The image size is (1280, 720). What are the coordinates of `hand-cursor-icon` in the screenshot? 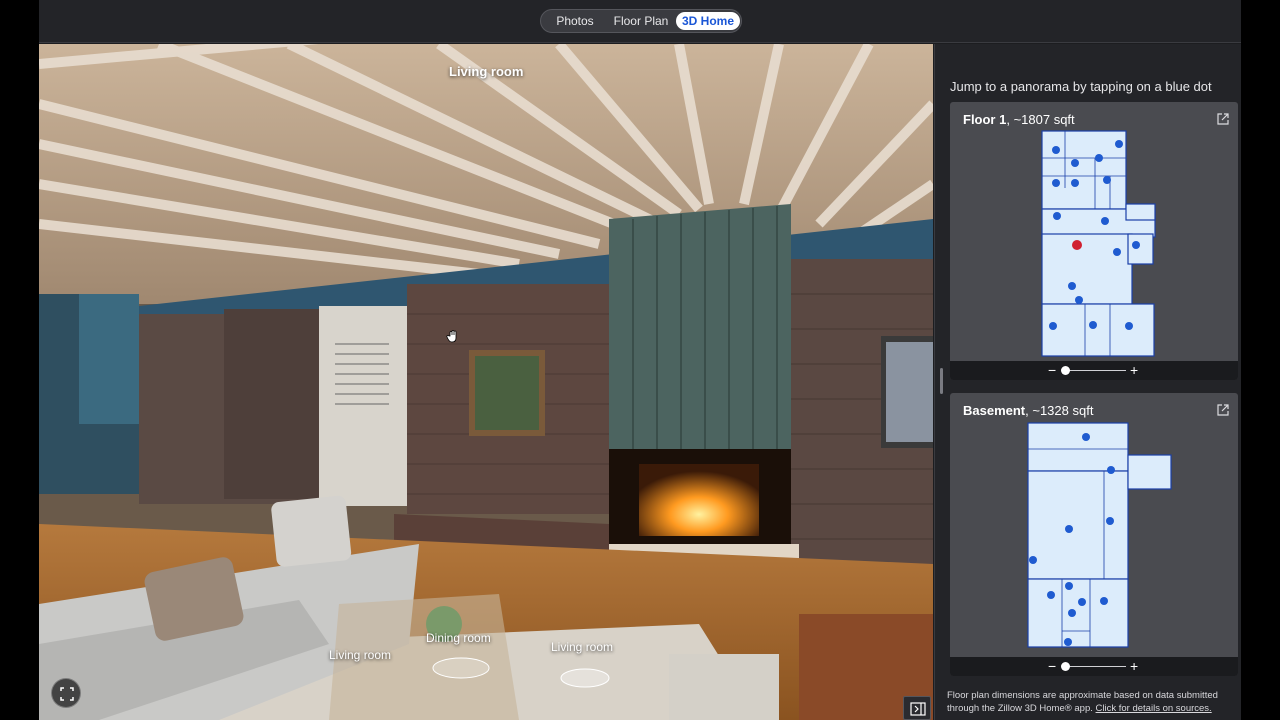 It's located at (453, 338).